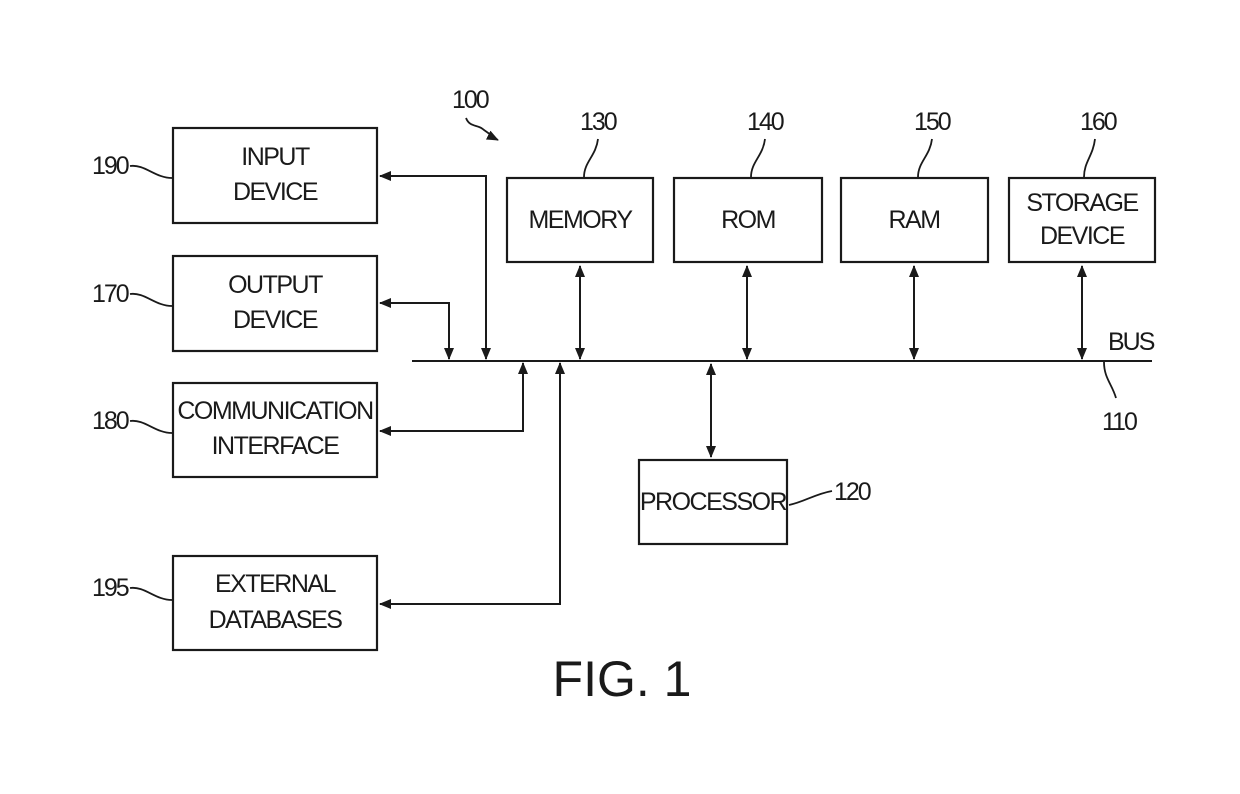  I want to click on output-device-ref: 170, so click(110, 294).